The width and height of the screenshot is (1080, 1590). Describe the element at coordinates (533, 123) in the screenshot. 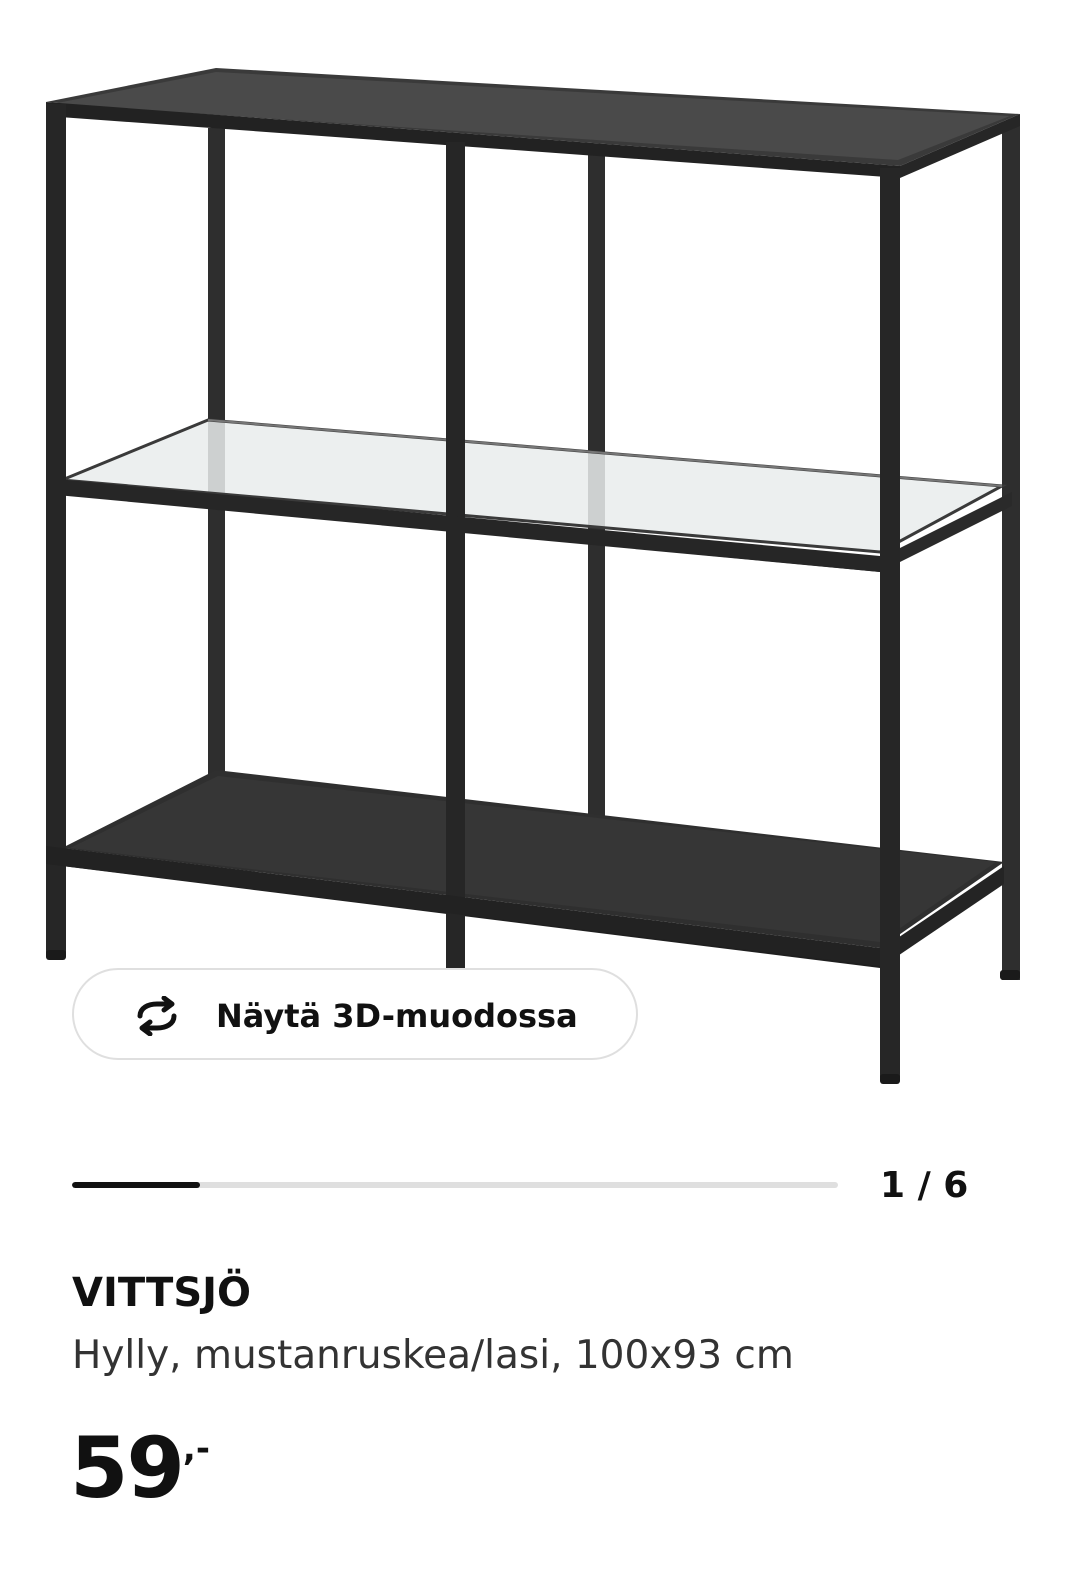

I see `shelf-top-panel` at that location.